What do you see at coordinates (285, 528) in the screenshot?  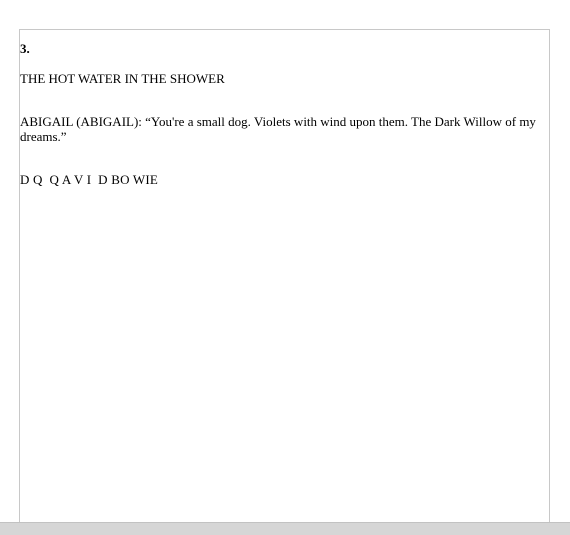 I see `horizontal-scrollbar` at bounding box center [285, 528].